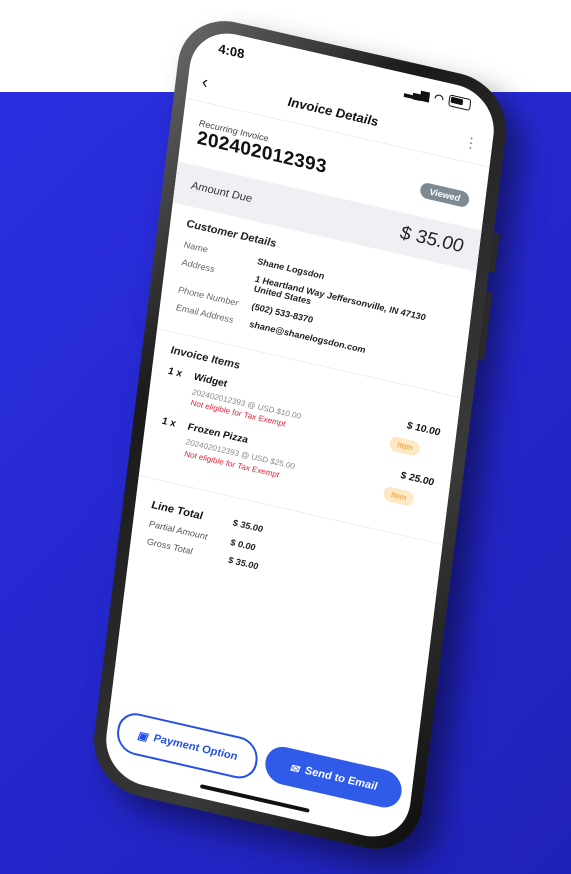 The image size is (571, 874). Describe the element at coordinates (231, 50) in the screenshot. I see `status-time: 4:08` at that location.